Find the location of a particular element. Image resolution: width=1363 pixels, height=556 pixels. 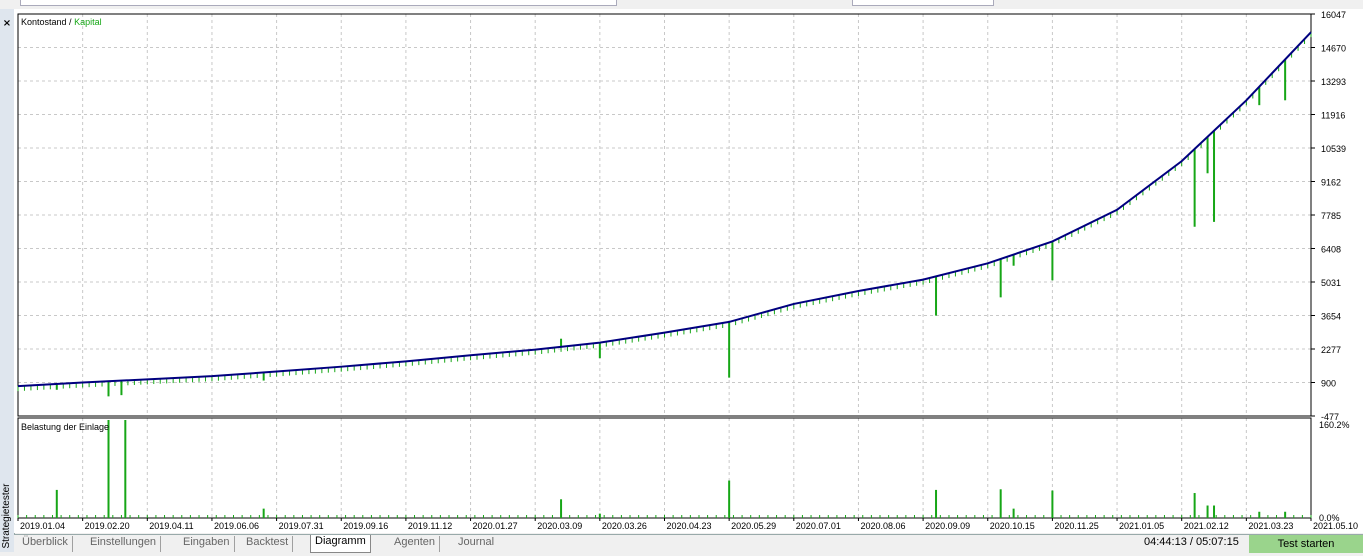

x-tick-label: 2020.08.06 is located at coordinates (882, 526).